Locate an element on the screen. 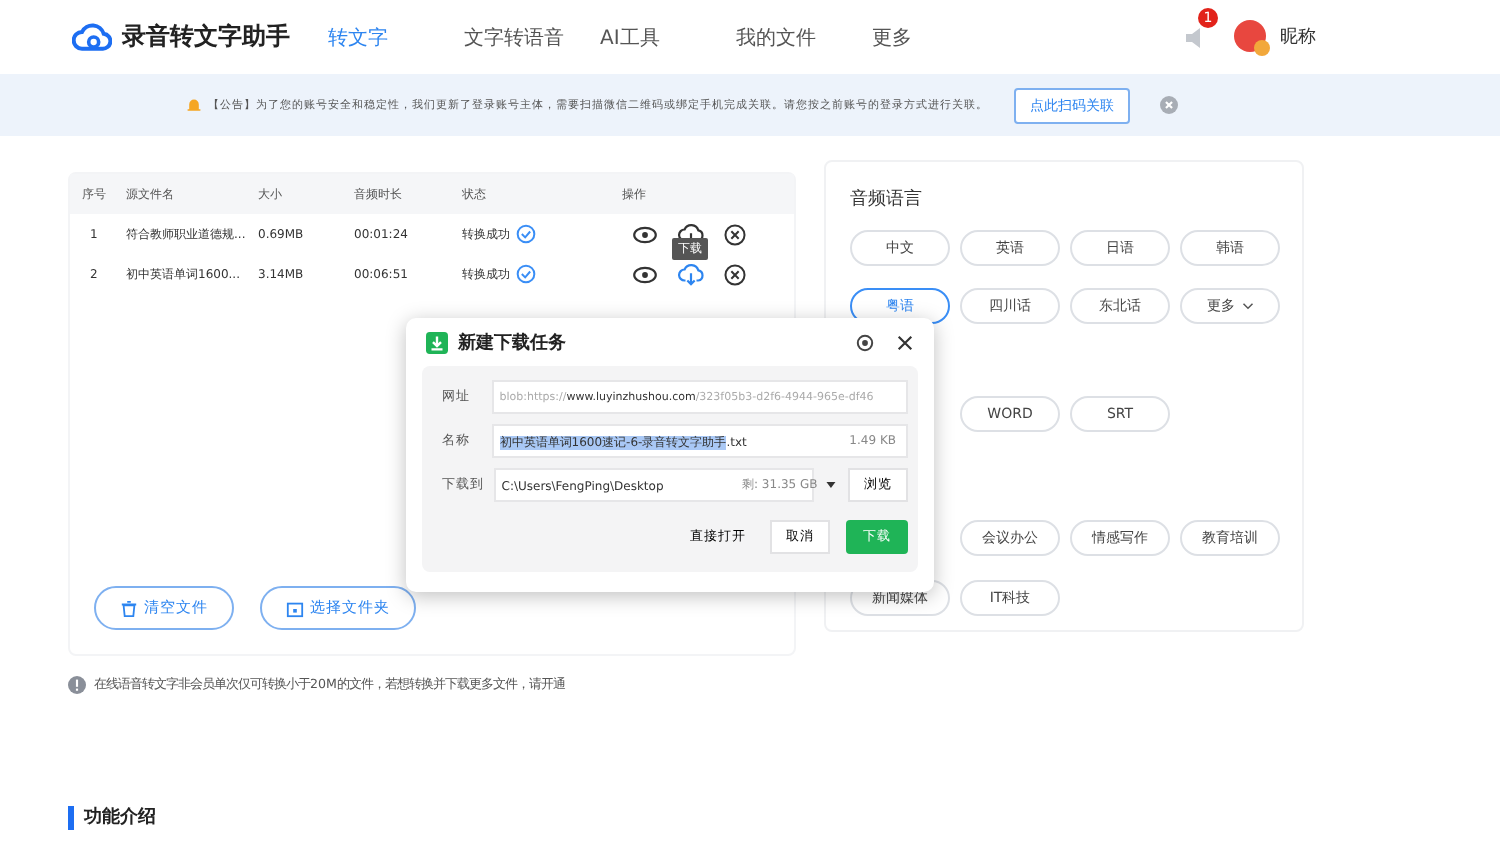 The width and height of the screenshot is (1500, 846). app-title: 录音转文字助手 is located at coordinates (206, 37).